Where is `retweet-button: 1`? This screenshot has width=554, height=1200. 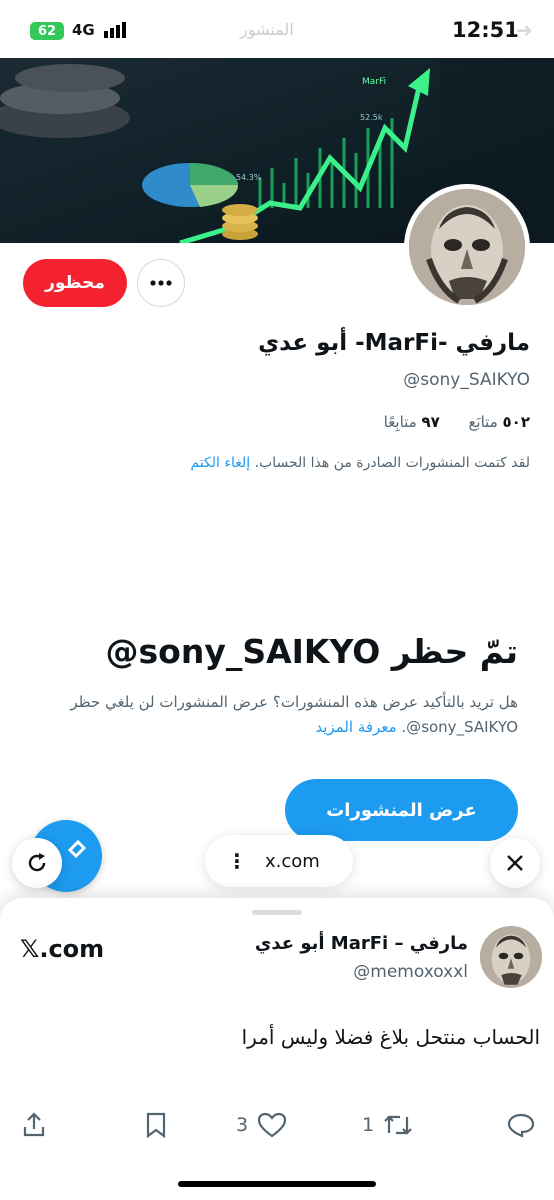
retweet-button: 1 is located at coordinates (388, 1125).